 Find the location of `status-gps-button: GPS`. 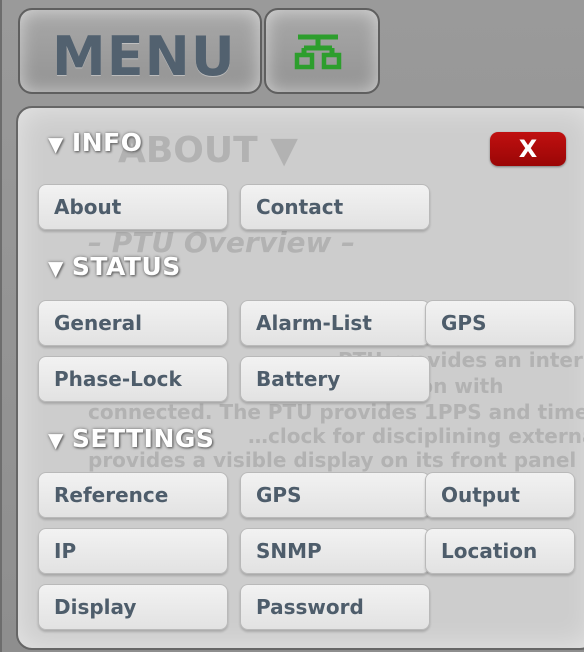

status-gps-button: GPS is located at coordinates (500, 323).